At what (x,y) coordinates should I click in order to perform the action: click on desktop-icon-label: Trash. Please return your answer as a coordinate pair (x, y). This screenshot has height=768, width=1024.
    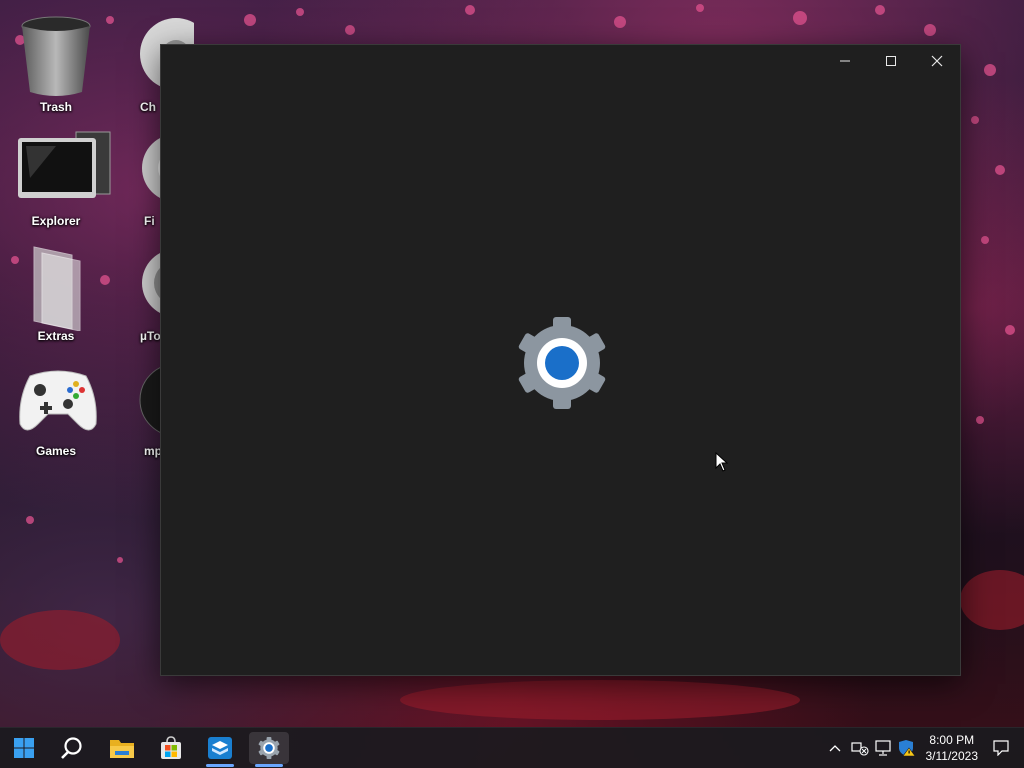
    Looking at the image, I should click on (55, 107).